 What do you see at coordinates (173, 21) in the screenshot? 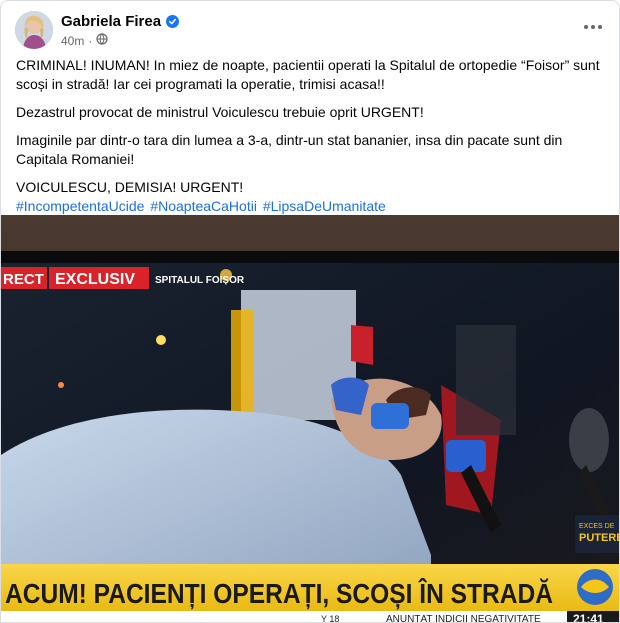
I see `verified-badge-icon` at bounding box center [173, 21].